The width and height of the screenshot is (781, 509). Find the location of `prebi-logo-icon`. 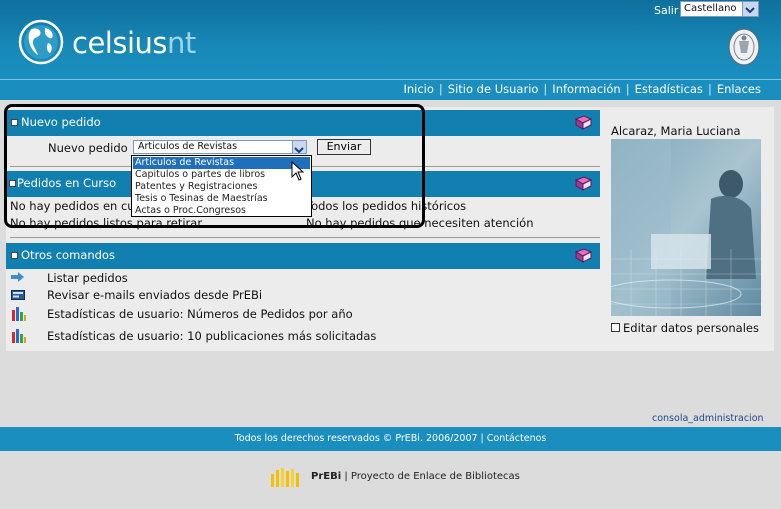

prebi-logo-icon is located at coordinates (285, 477).